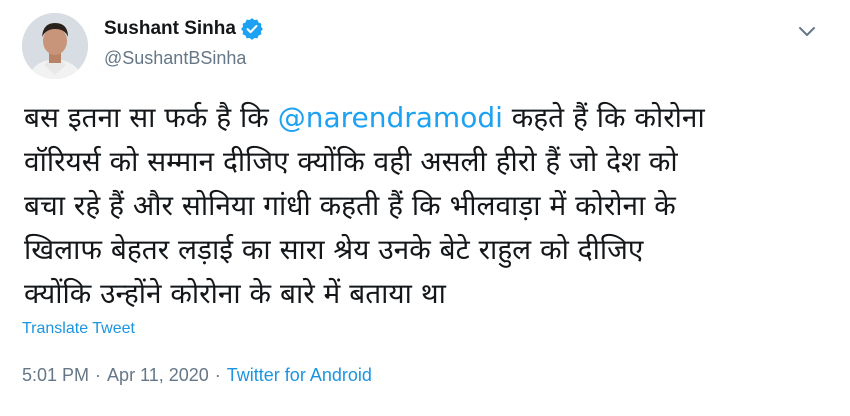 This screenshot has height=416, width=850. I want to click on mention-link: @narendramodi, so click(390, 117).